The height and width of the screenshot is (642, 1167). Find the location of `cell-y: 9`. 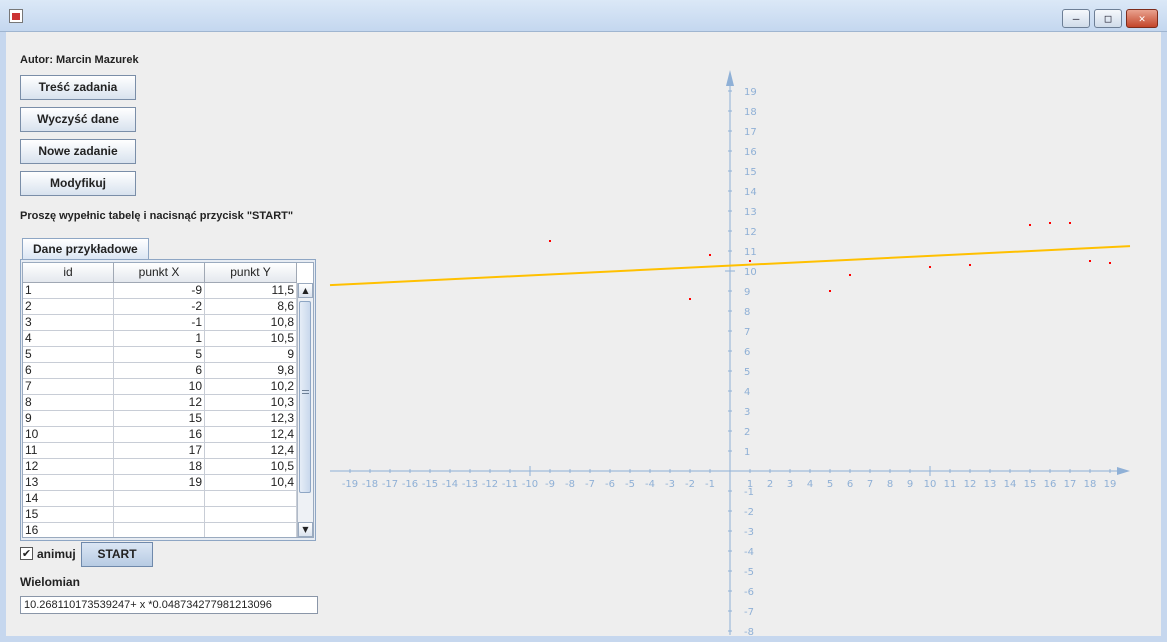

cell-y: 9 is located at coordinates (251, 355).